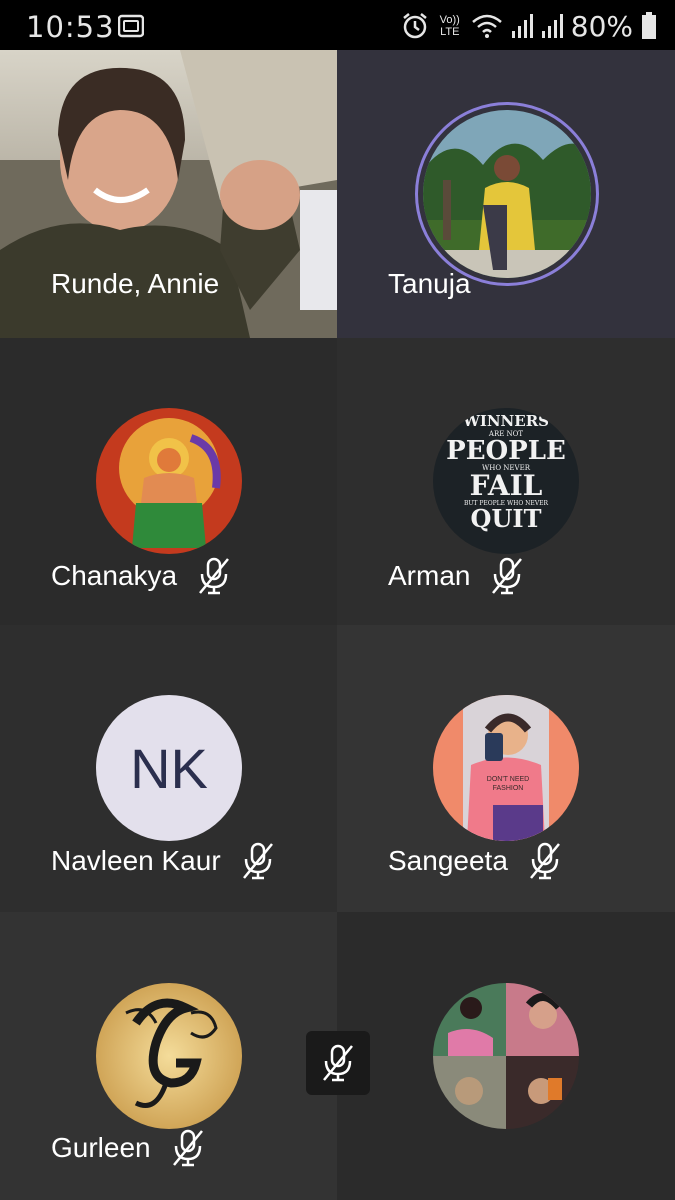 Image resolution: width=675 pixels, height=1200 pixels. I want to click on participant-name-text: Chanakya, so click(114, 575).